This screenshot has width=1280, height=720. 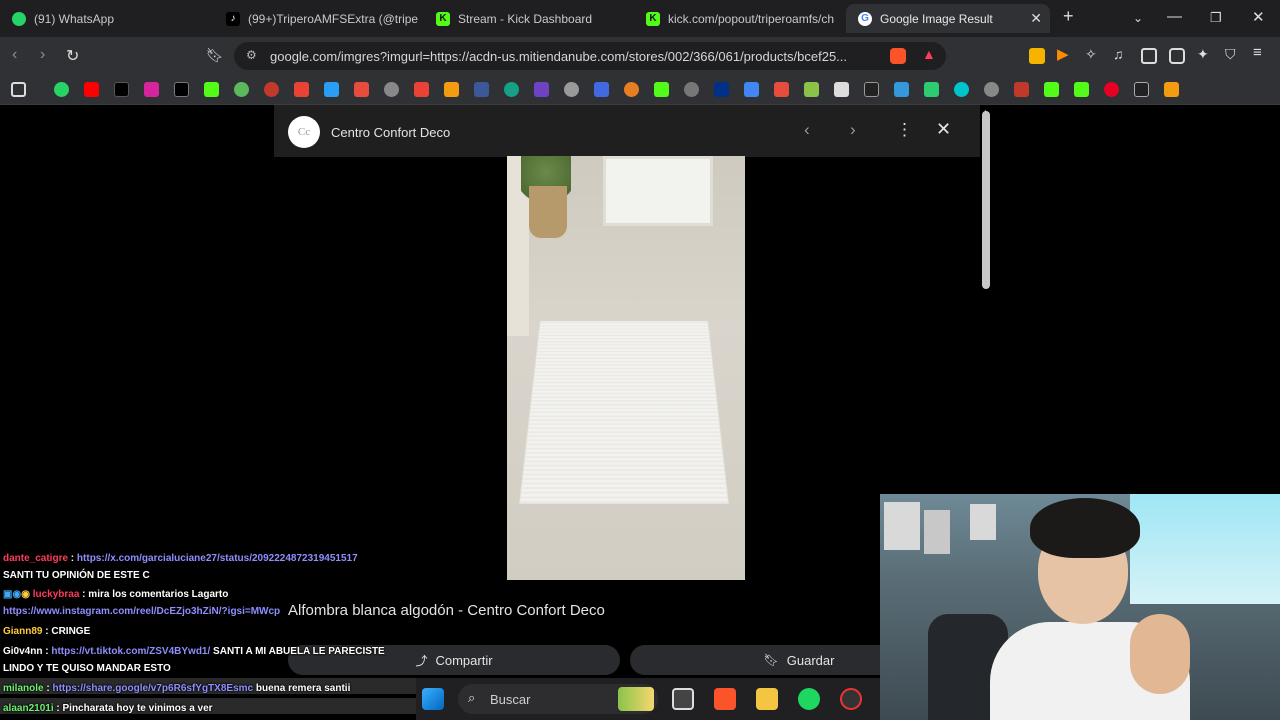 What do you see at coordinates (851, 699) in the screenshot?
I see `obs-icon` at bounding box center [851, 699].